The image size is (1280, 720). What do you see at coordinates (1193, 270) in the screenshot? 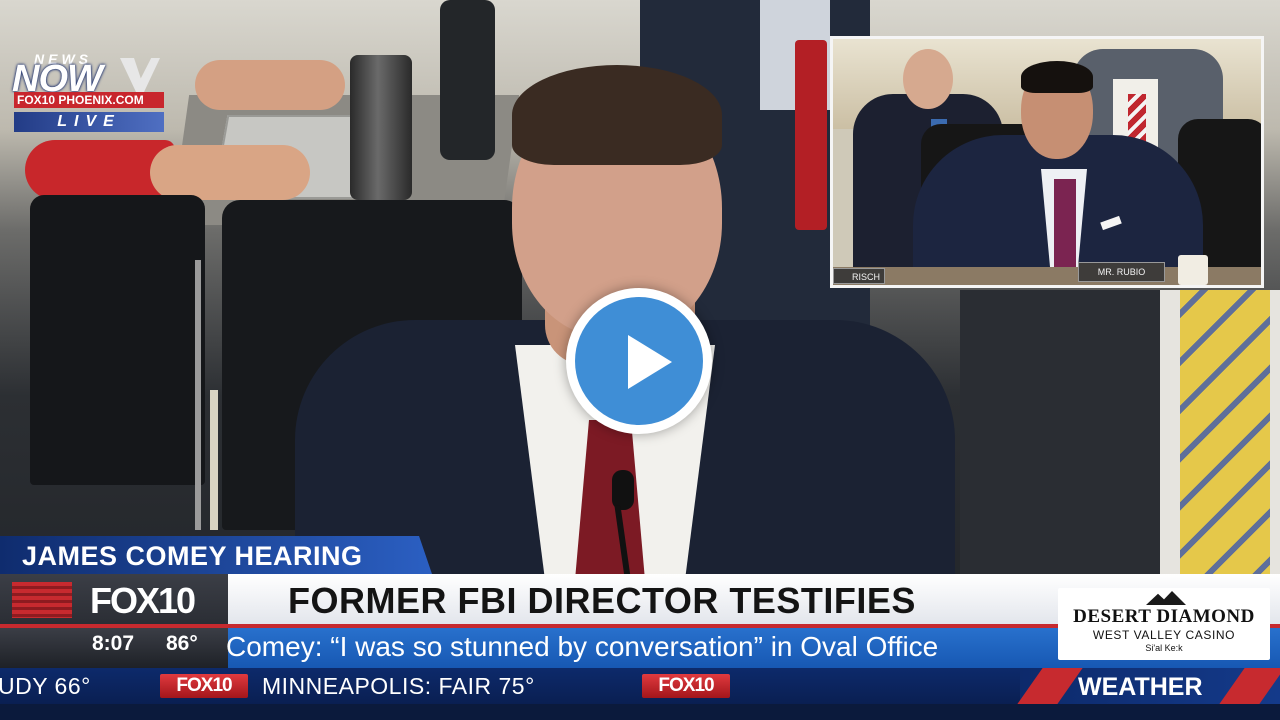
I see `inset-cup` at bounding box center [1193, 270].